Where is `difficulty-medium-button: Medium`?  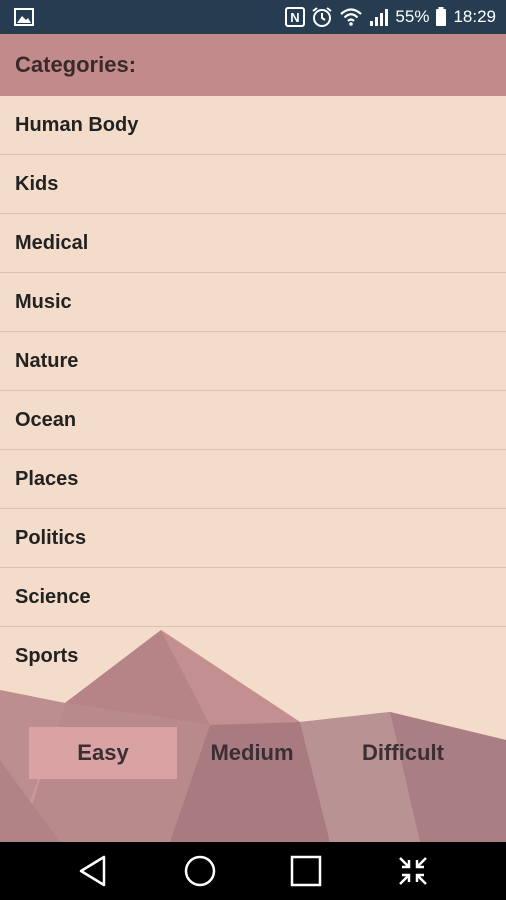 difficulty-medium-button: Medium is located at coordinates (252, 753).